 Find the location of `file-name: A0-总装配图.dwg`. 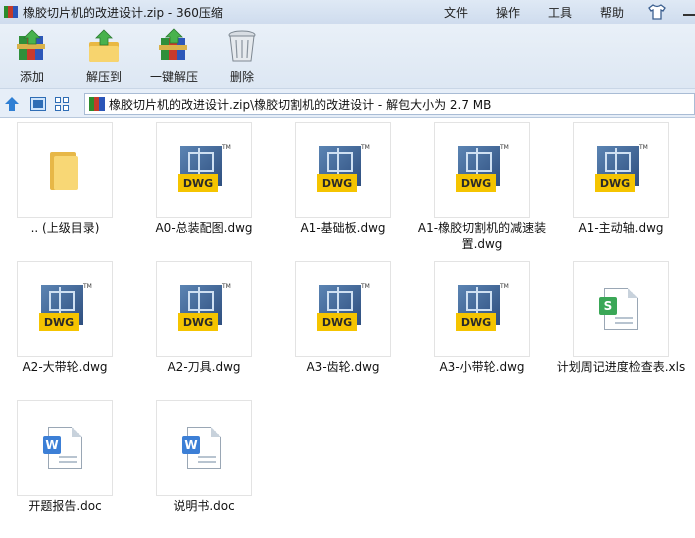

file-name: A0-总装配图.dwg is located at coordinates (204, 228).